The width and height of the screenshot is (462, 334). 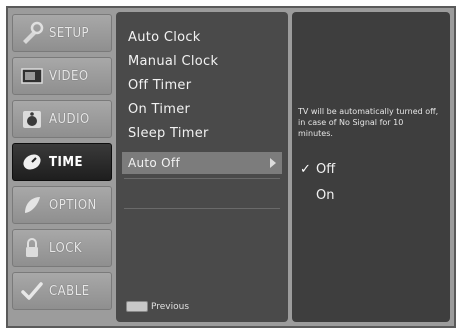 What do you see at coordinates (164, 37) in the screenshot?
I see `menu-item-auto-clock: Auto Clock` at bounding box center [164, 37].